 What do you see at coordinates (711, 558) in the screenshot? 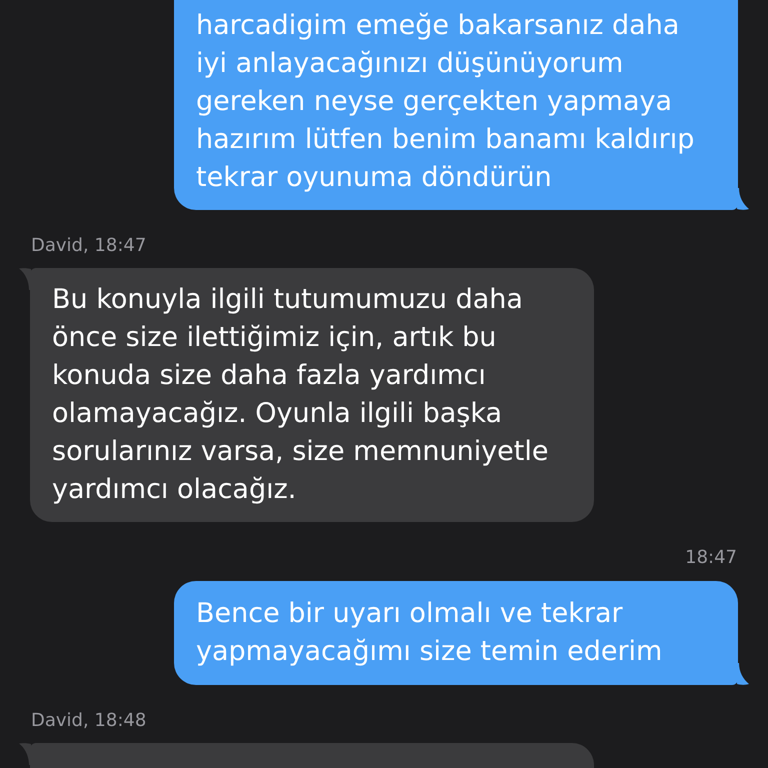
I see `message-header: 18:47` at bounding box center [711, 558].